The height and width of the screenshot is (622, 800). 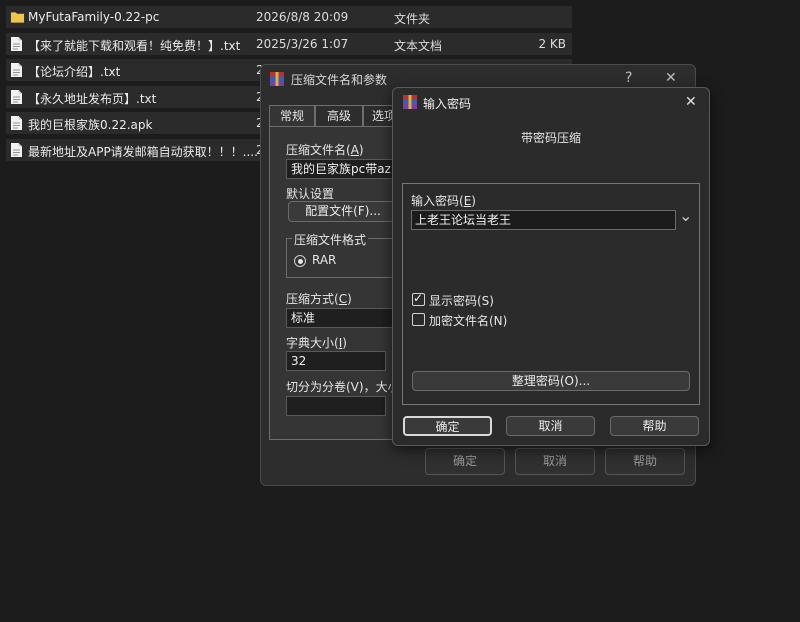 I want to click on encrypt-filenames-label: 加密文件名(N), so click(x=468, y=321).